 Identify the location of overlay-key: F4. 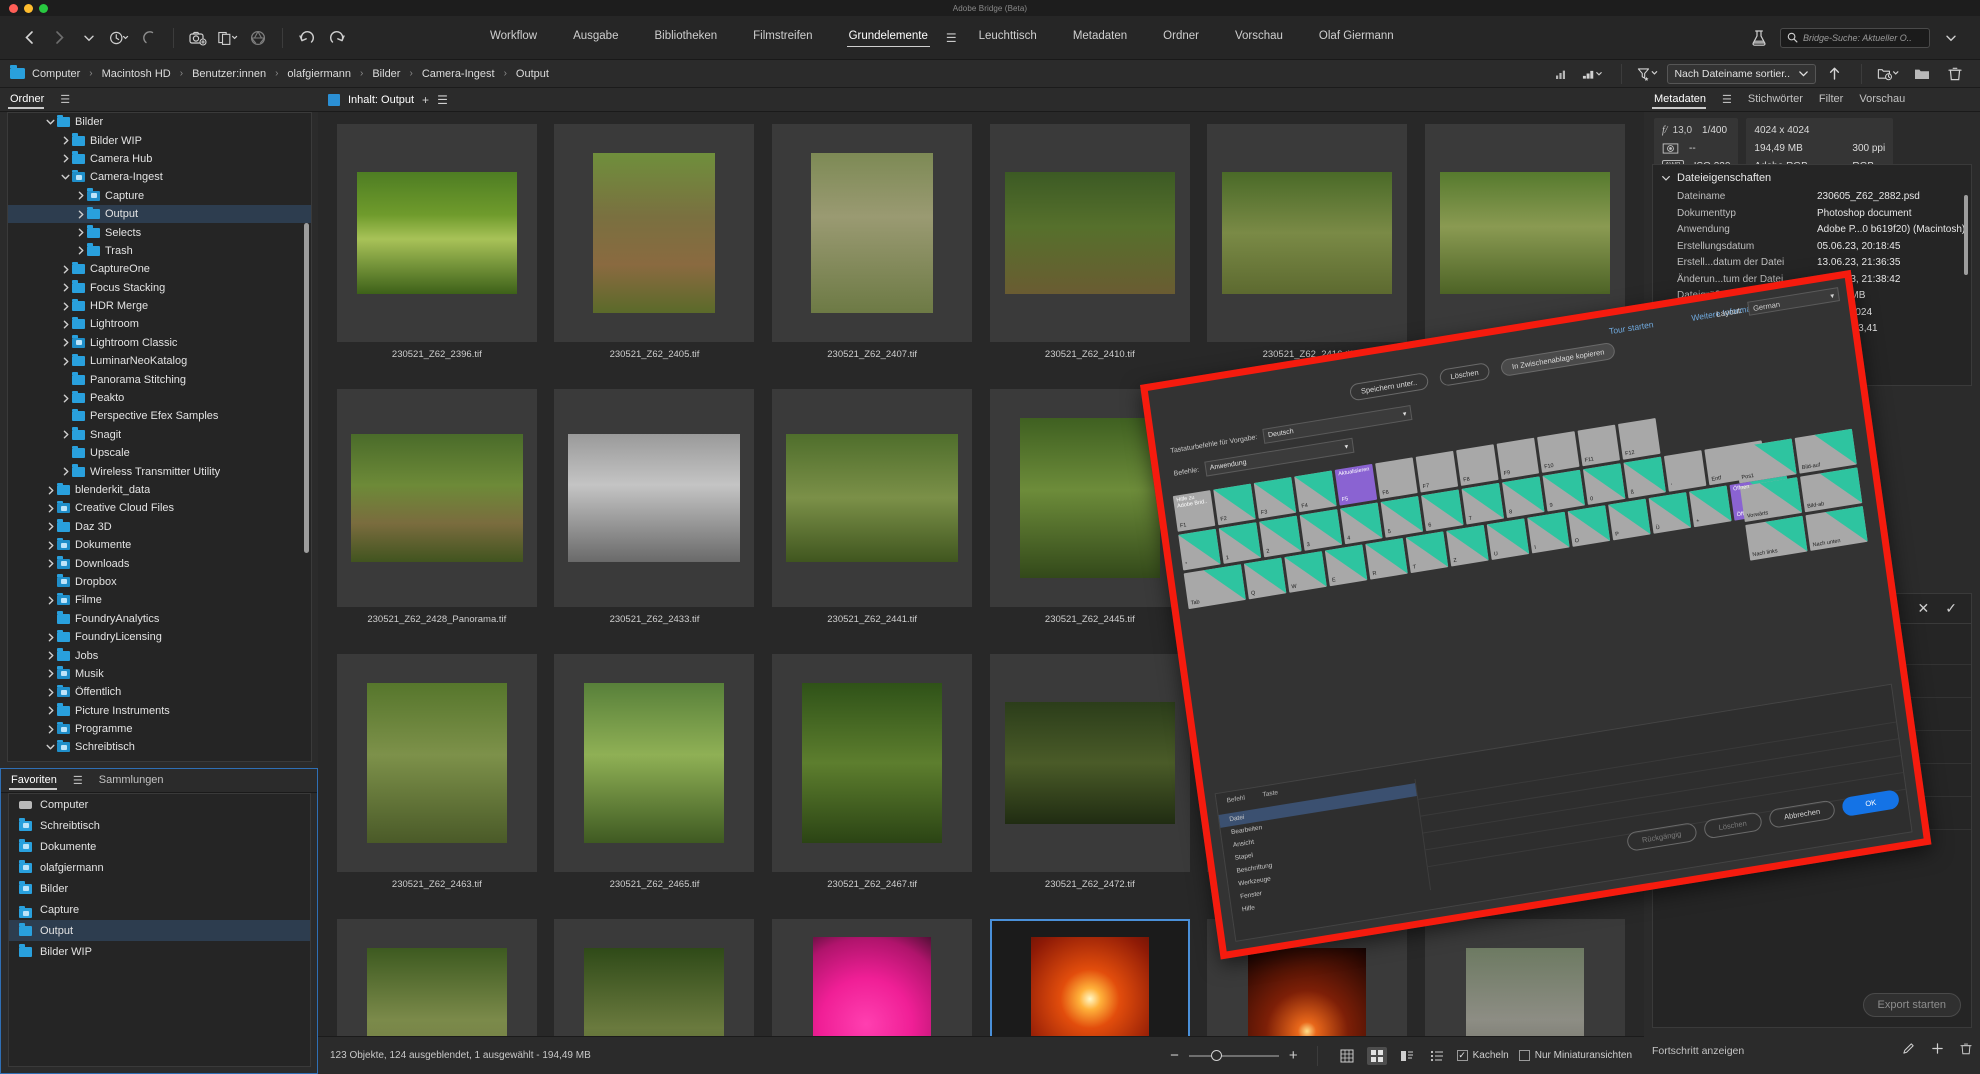
(1315, 491).